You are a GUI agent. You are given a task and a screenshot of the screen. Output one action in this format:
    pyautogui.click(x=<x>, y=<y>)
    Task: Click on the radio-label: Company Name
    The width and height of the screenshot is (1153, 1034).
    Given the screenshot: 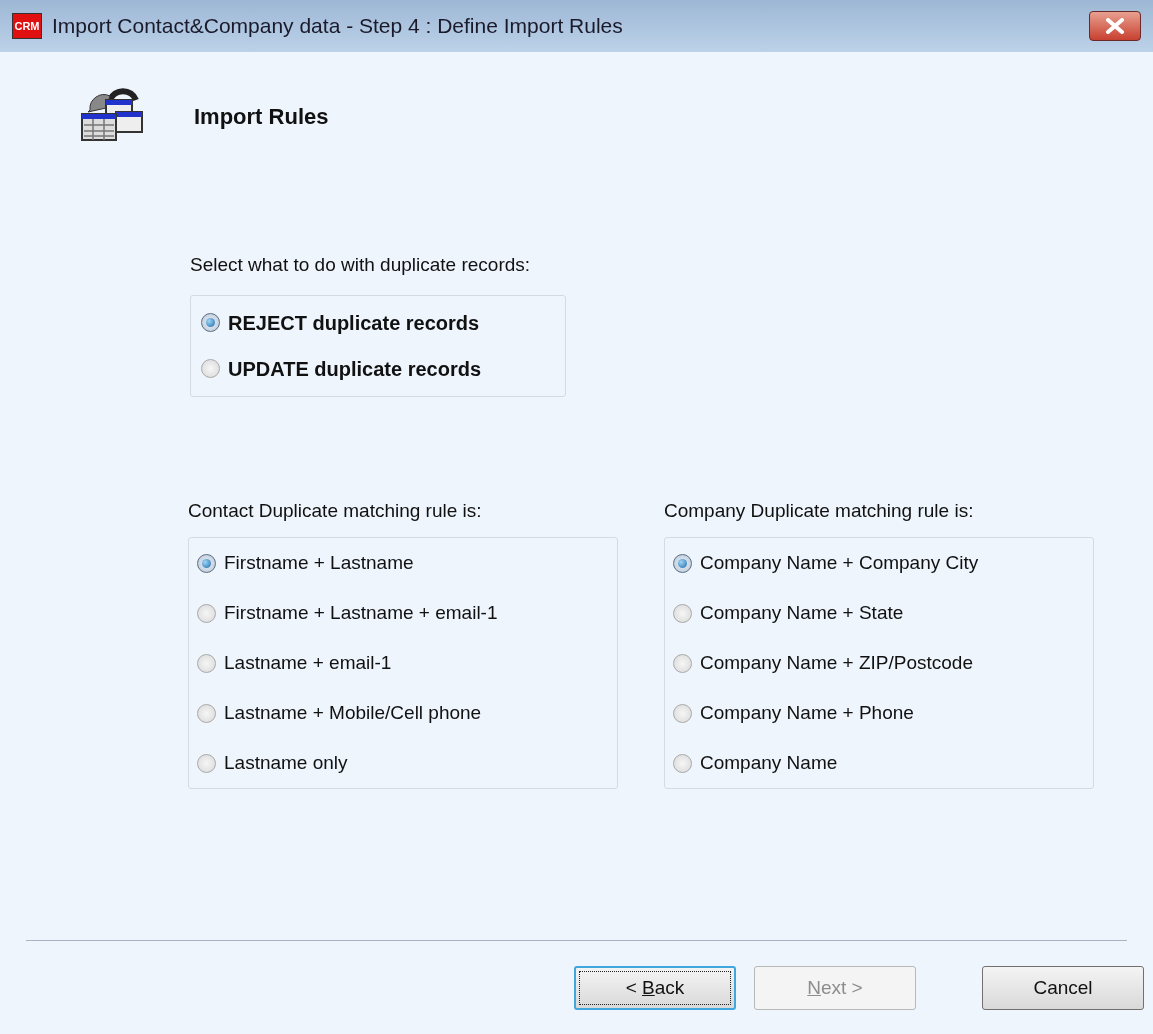 What is the action you would take?
    pyautogui.click(x=769, y=762)
    